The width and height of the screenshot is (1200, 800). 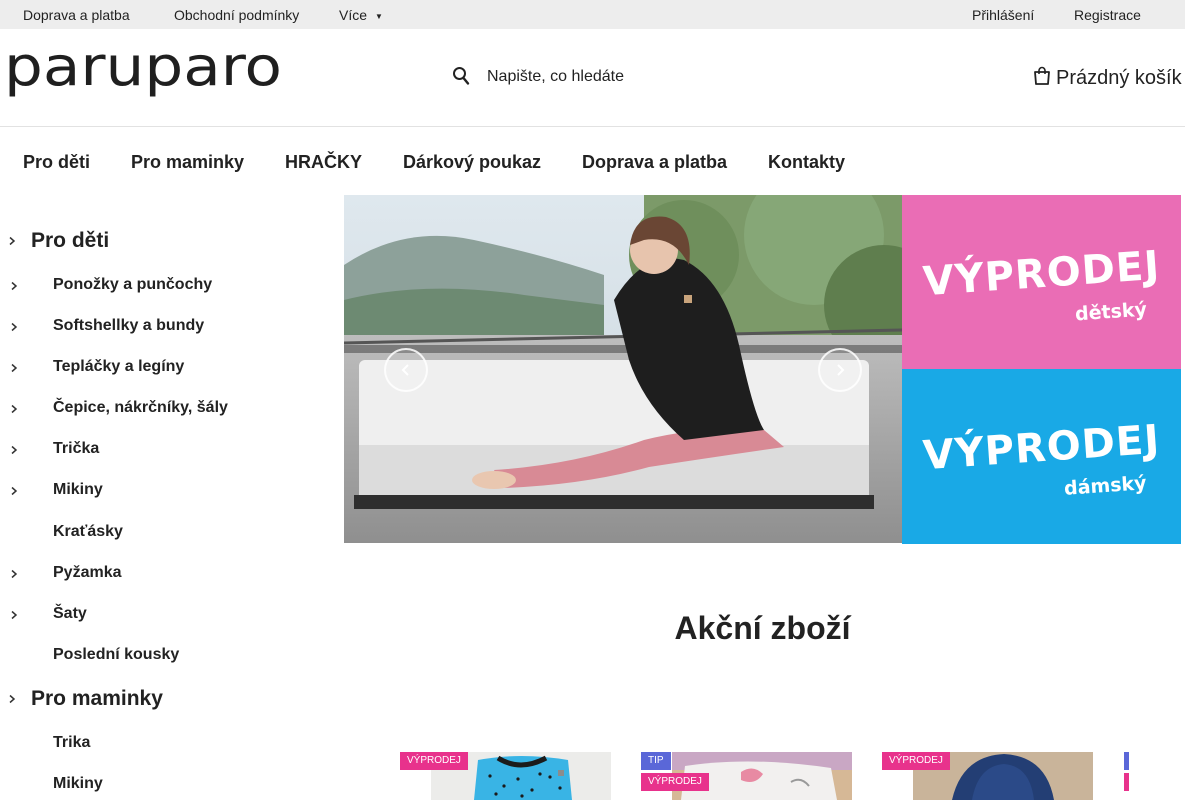 I want to click on nav-moms: Pro maminky, so click(x=187, y=162).